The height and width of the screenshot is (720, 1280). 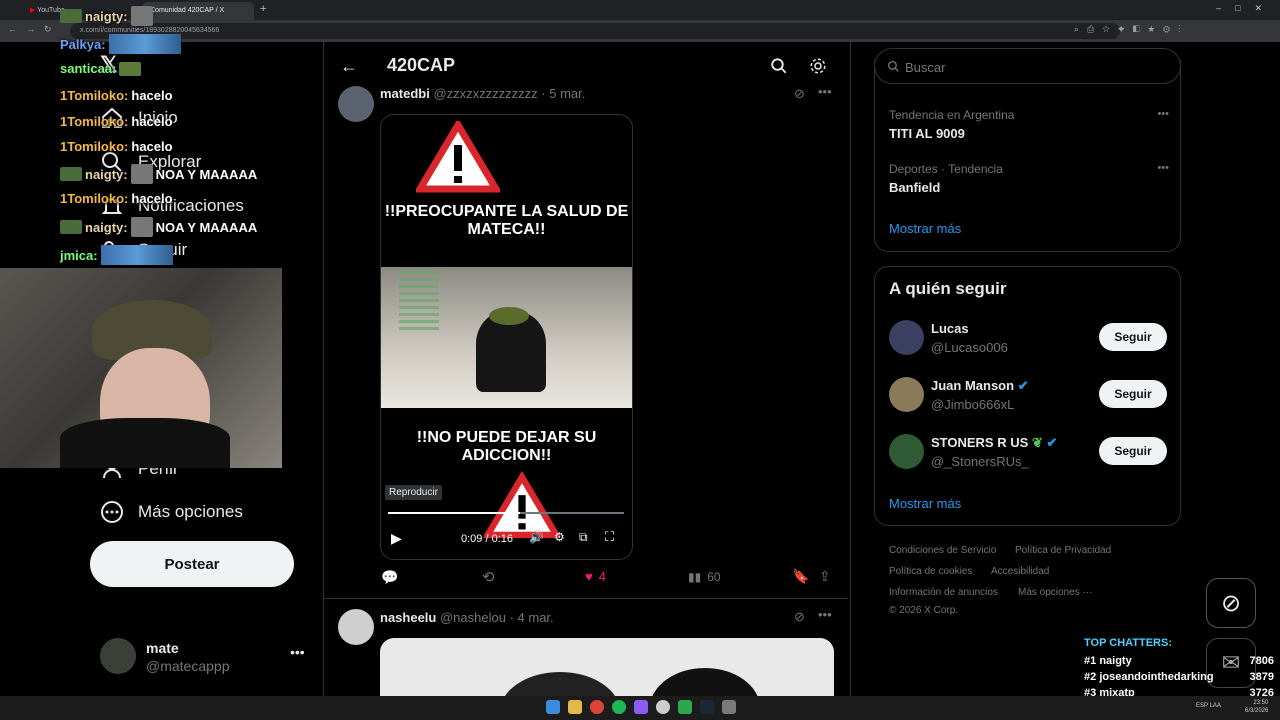 I want to click on back-arrow-icon: ←, so click(x=349, y=66).